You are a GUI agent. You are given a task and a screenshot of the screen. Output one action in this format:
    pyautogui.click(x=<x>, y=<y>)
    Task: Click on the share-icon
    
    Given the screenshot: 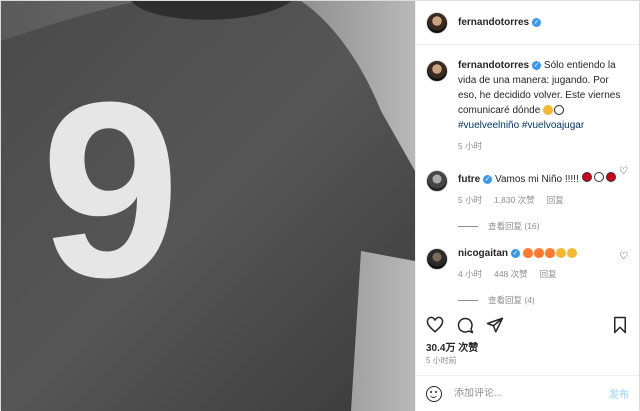 What is the action you would take?
    pyautogui.click(x=495, y=325)
    